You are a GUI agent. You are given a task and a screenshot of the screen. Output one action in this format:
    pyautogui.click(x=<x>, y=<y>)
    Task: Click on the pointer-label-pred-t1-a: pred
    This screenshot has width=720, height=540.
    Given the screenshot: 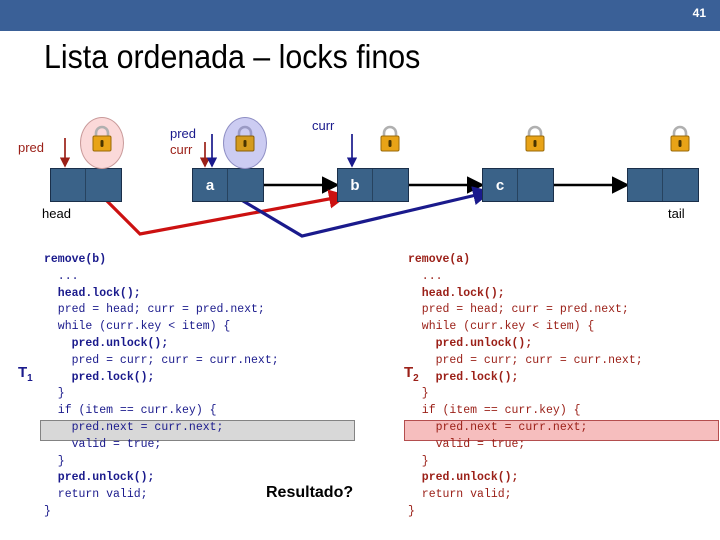 What is the action you would take?
    pyautogui.click(x=183, y=133)
    